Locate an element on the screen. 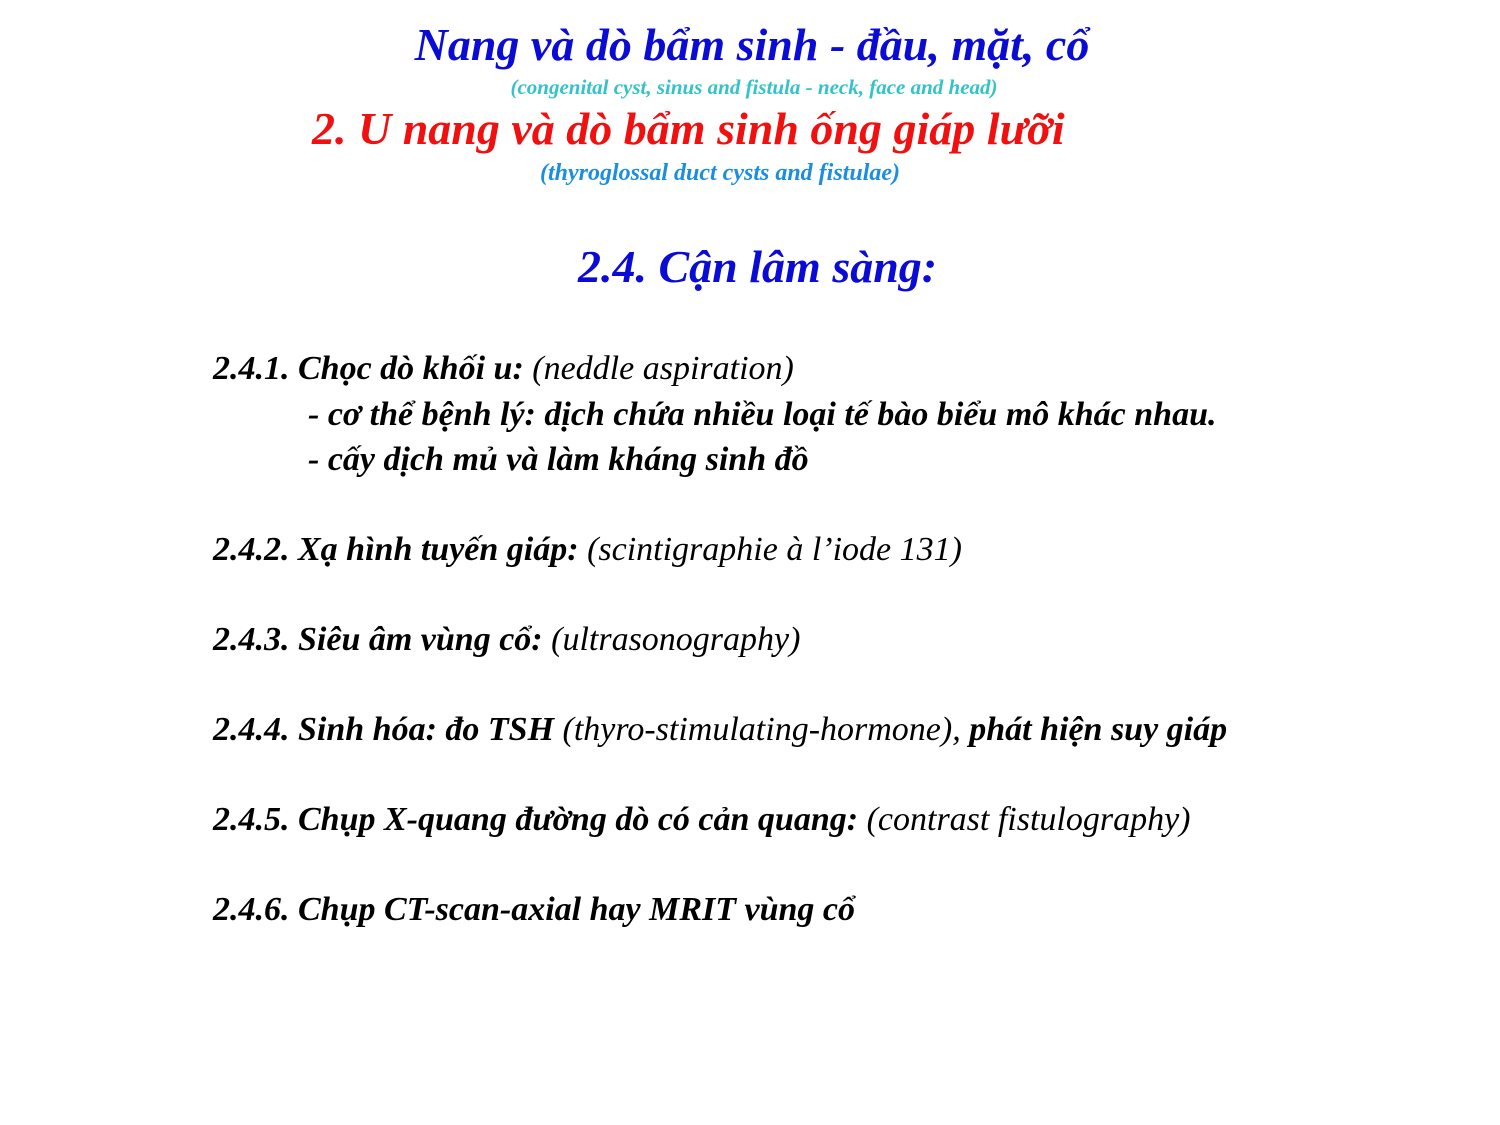 This screenshot has height=1125, width=1500. item-english: (neddle aspiration) is located at coordinates (658, 368).